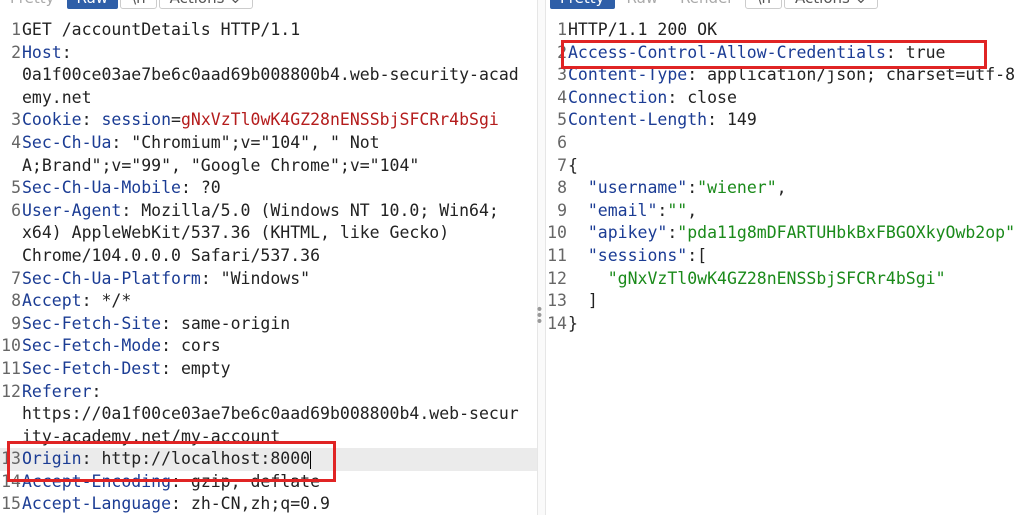 The height and width of the screenshot is (515, 1021). What do you see at coordinates (794, 166) in the screenshot?
I see `response-line-text: {` at bounding box center [794, 166].